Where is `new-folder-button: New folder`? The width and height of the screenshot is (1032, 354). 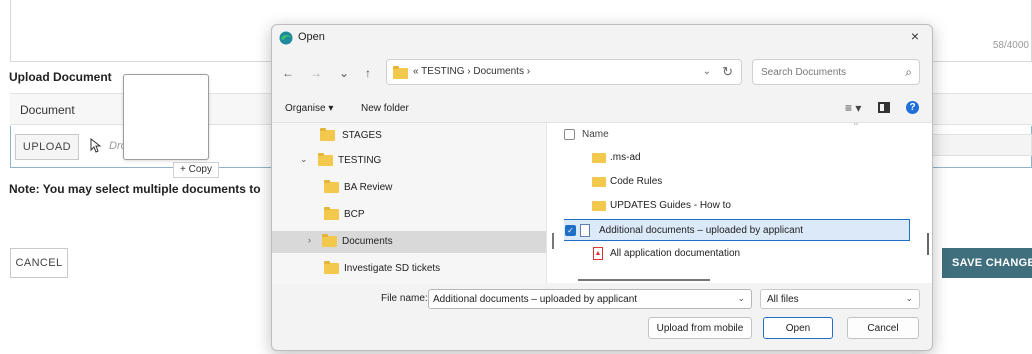 new-folder-button: New folder is located at coordinates (385, 108).